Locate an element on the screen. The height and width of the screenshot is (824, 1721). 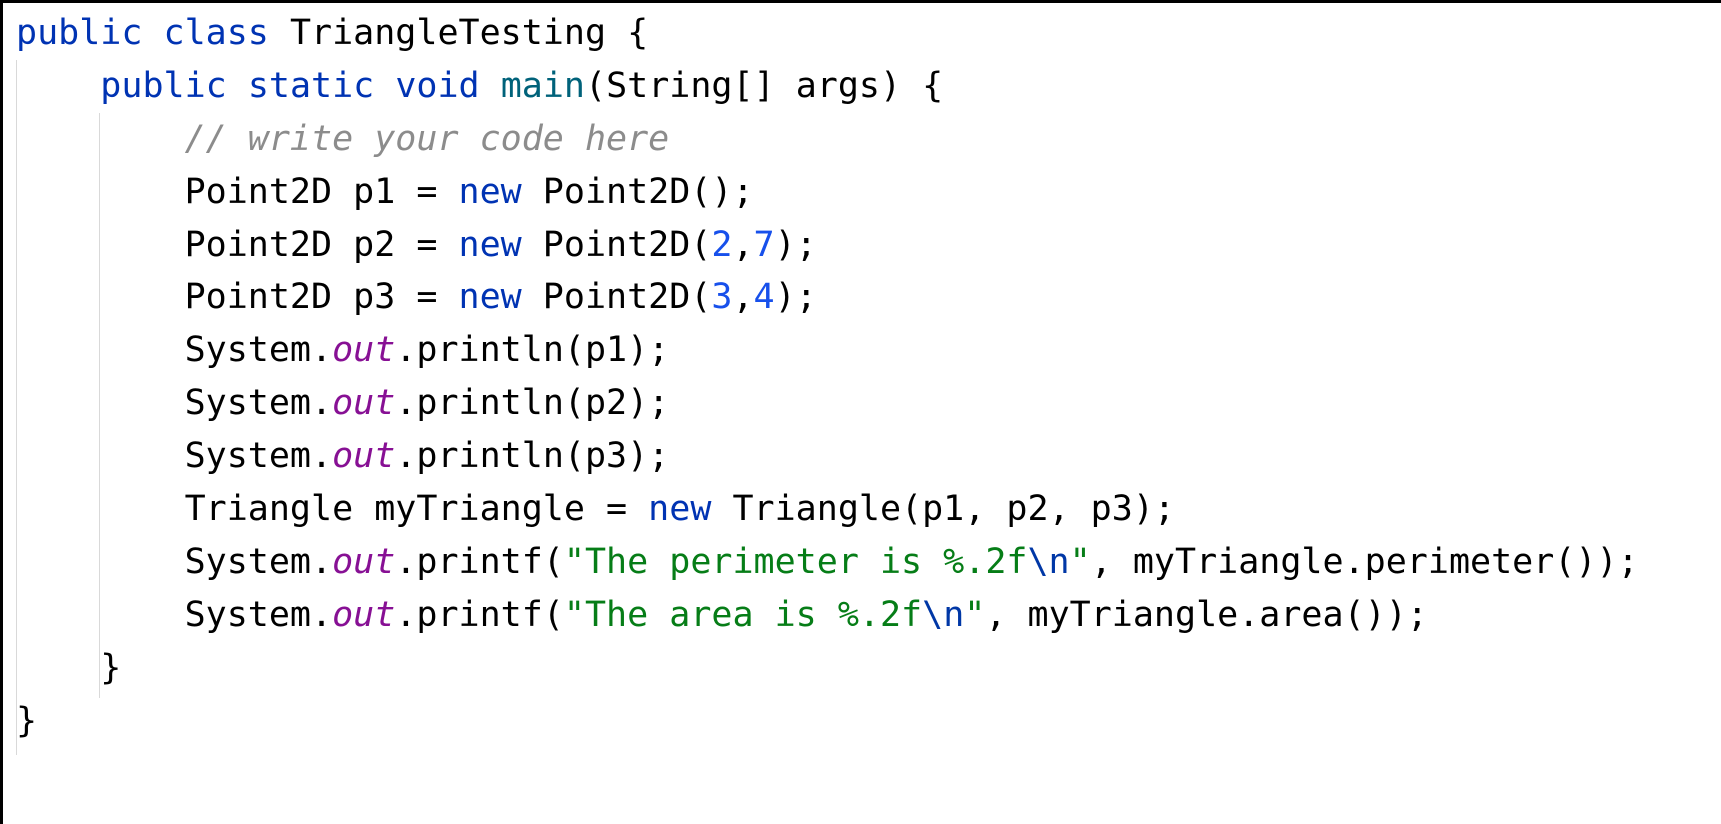
code-line: Point2D p3 = new Point2D(3,4); is located at coordinates (416, 297).